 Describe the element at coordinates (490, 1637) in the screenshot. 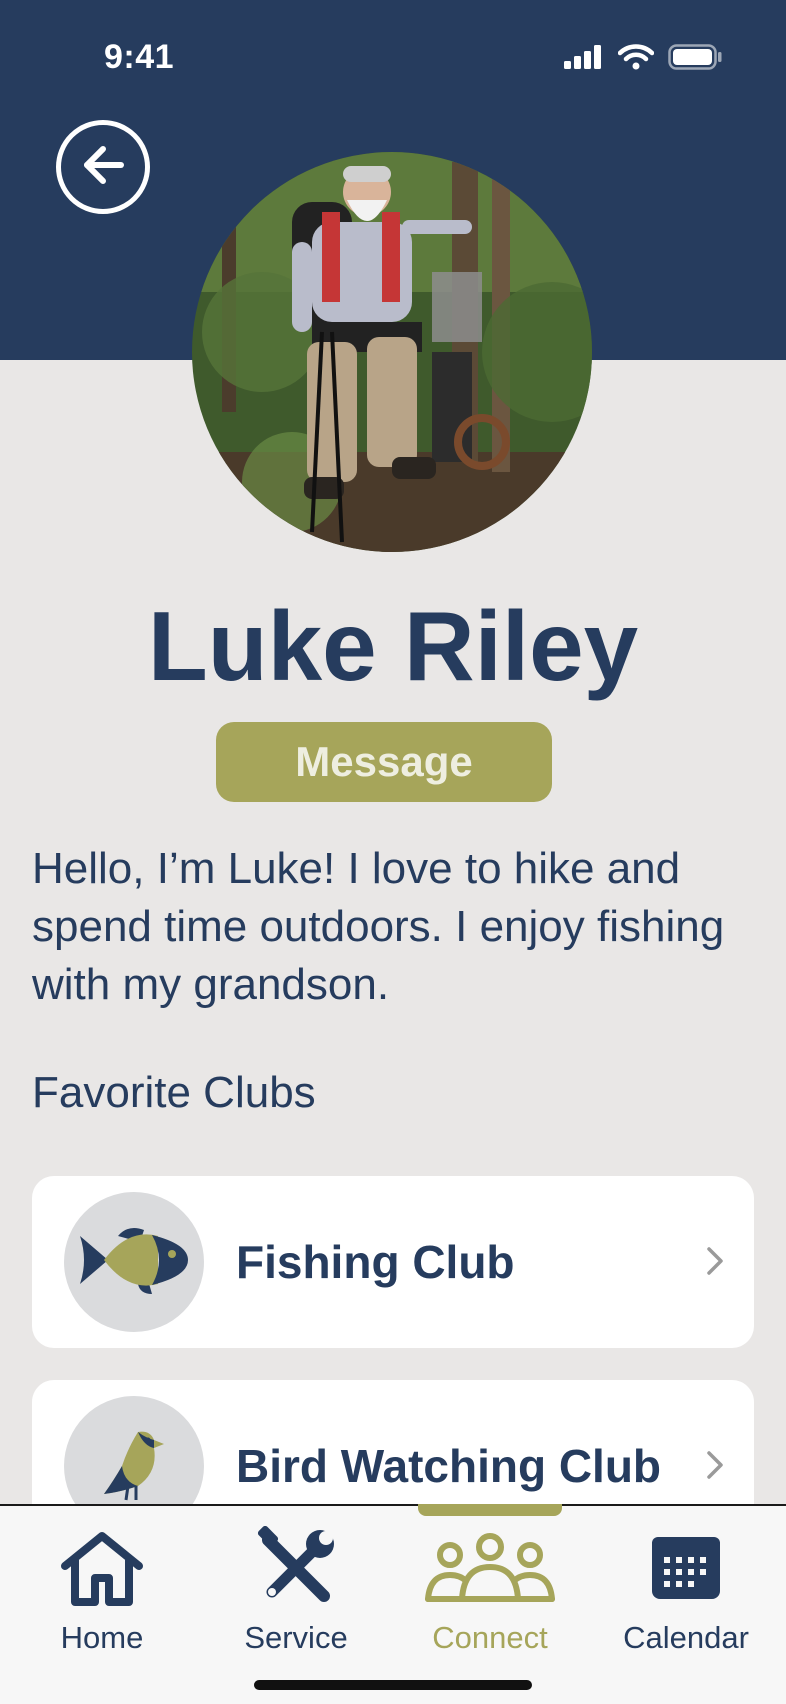

I see `tab-label: Connect` at that location.